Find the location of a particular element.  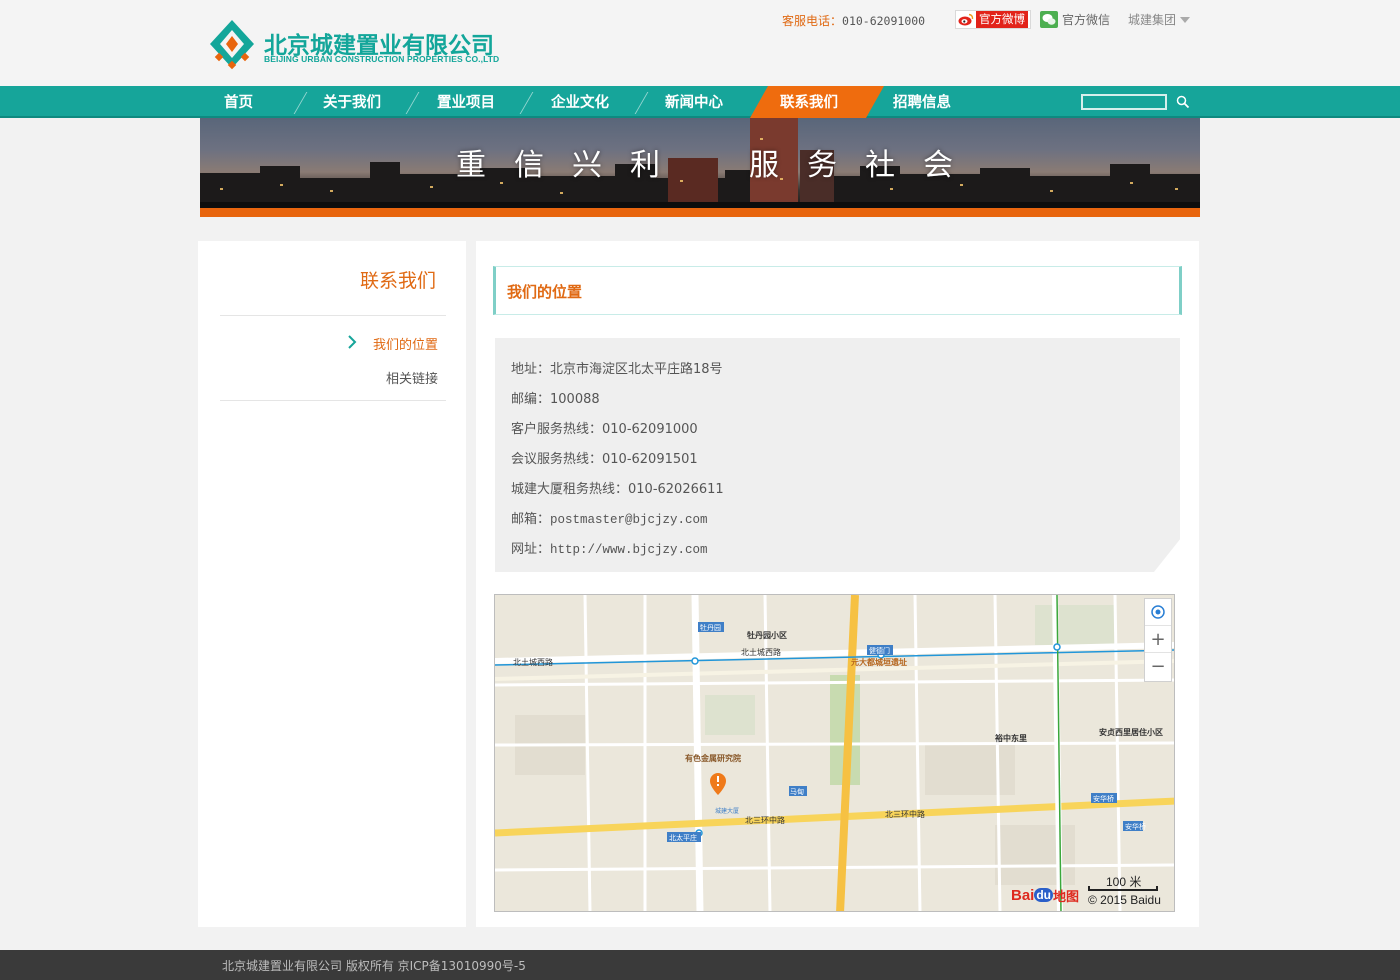

weibo-link: 官方微博 is located at coordinates (993, 19).